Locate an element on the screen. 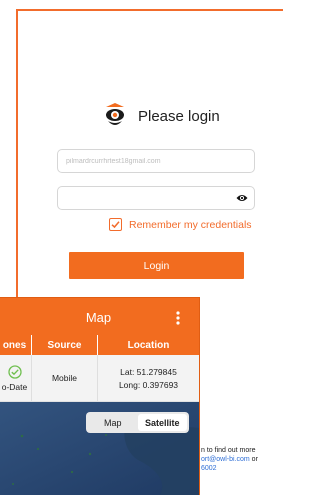 The height and width of the screenshot is (495, 320). password-field is located at coordinates (156, 198).